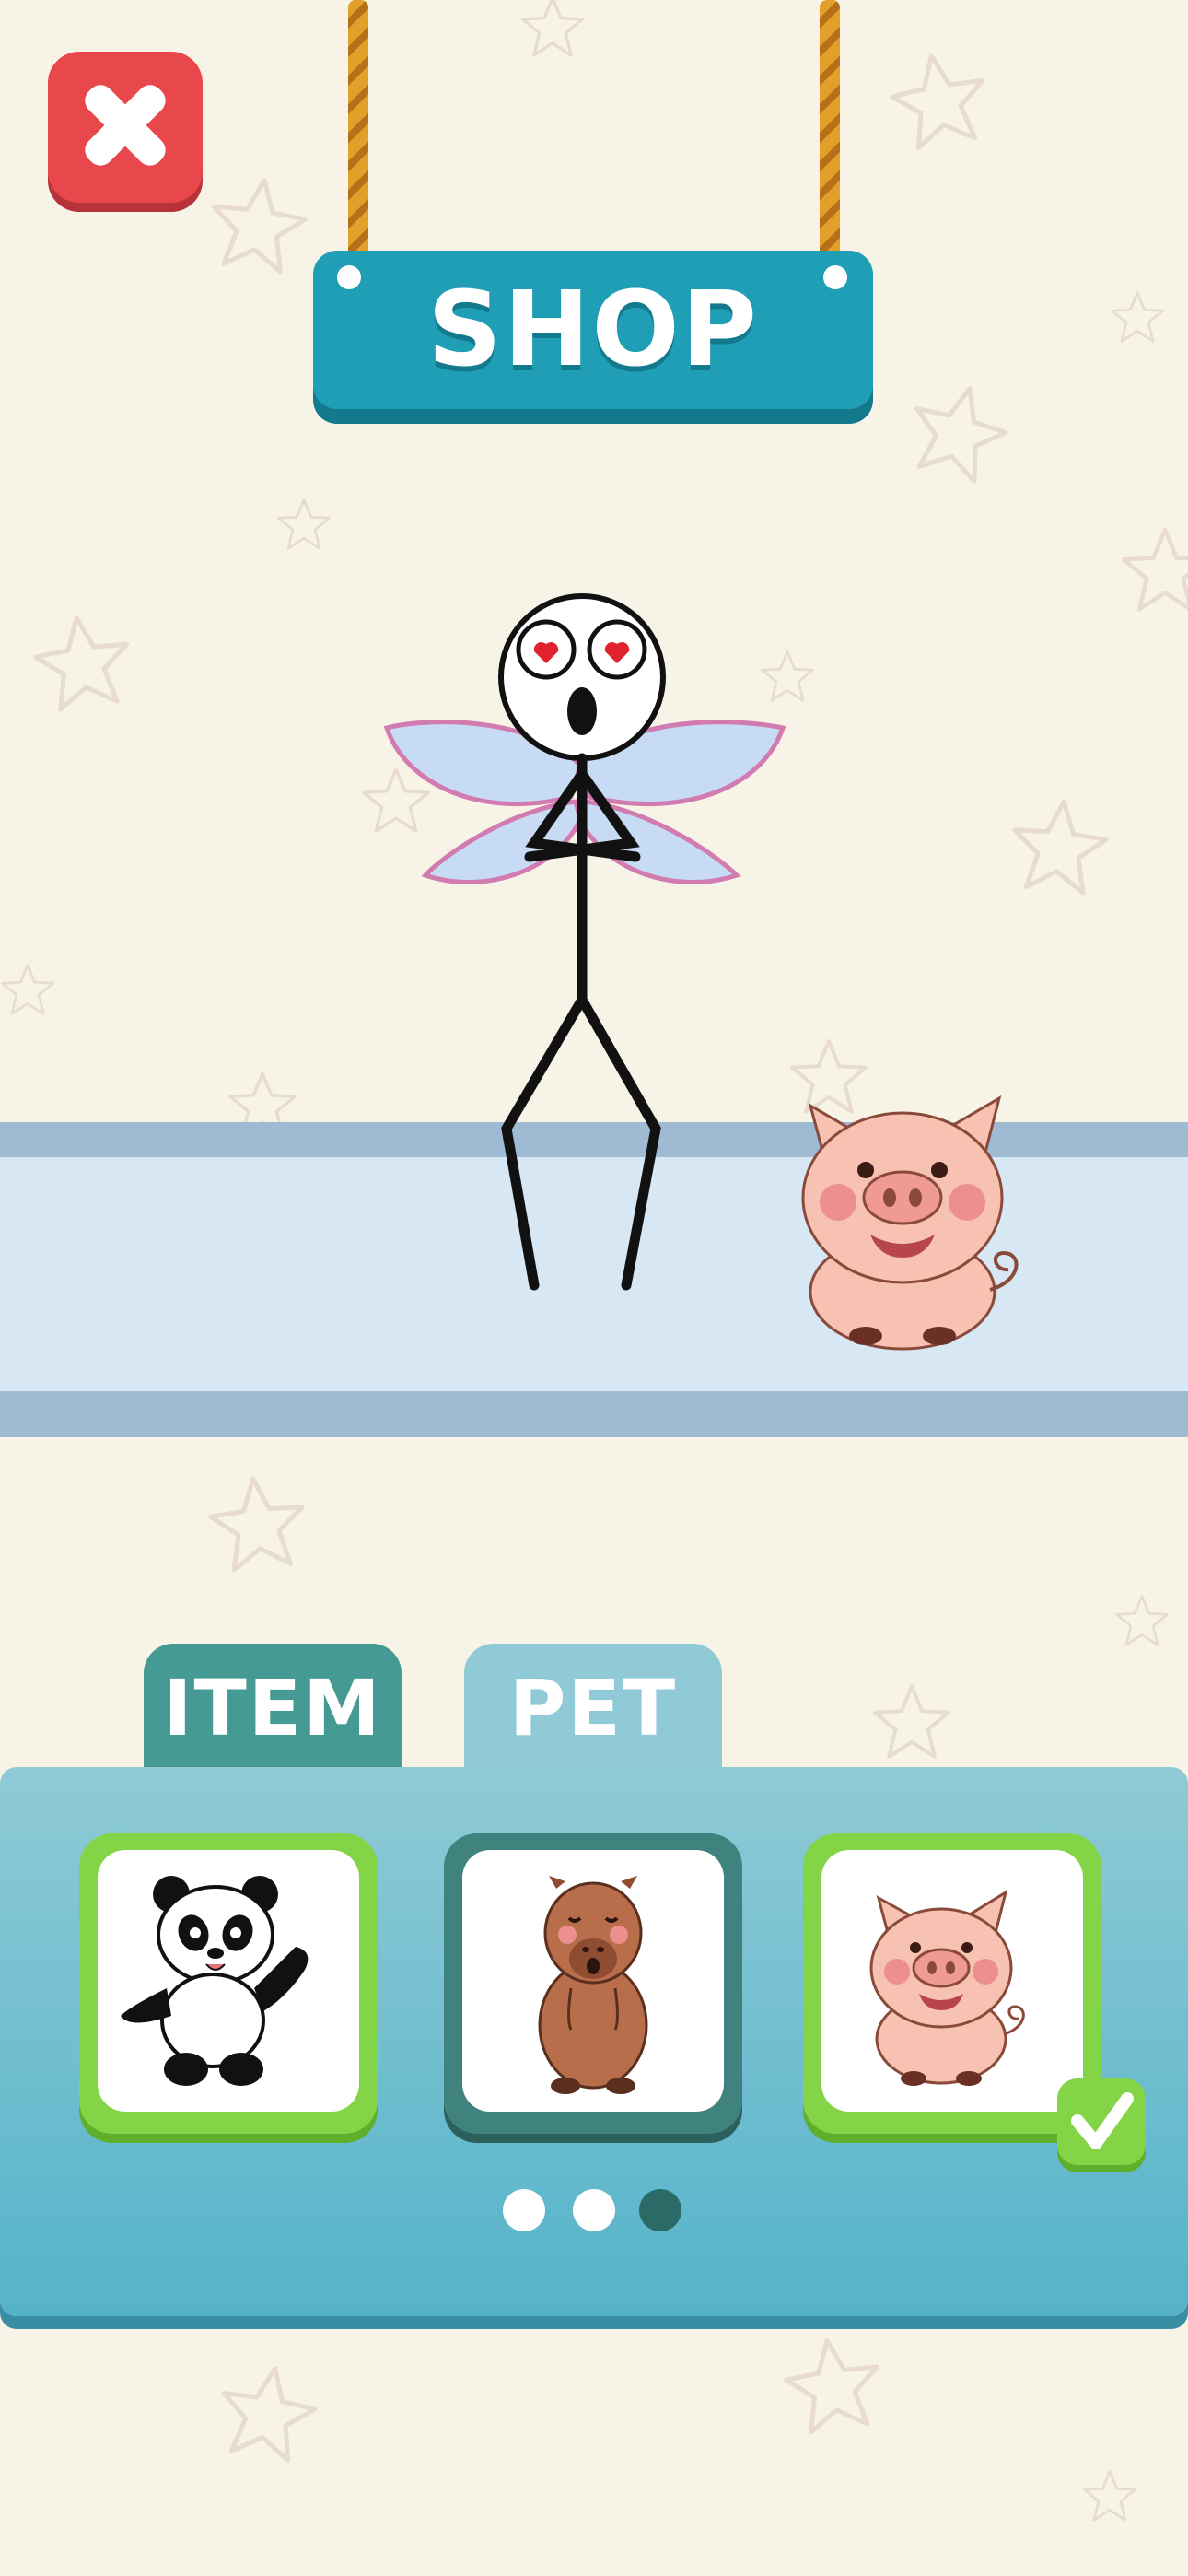  I want to click on close-button, so click(125, 127).